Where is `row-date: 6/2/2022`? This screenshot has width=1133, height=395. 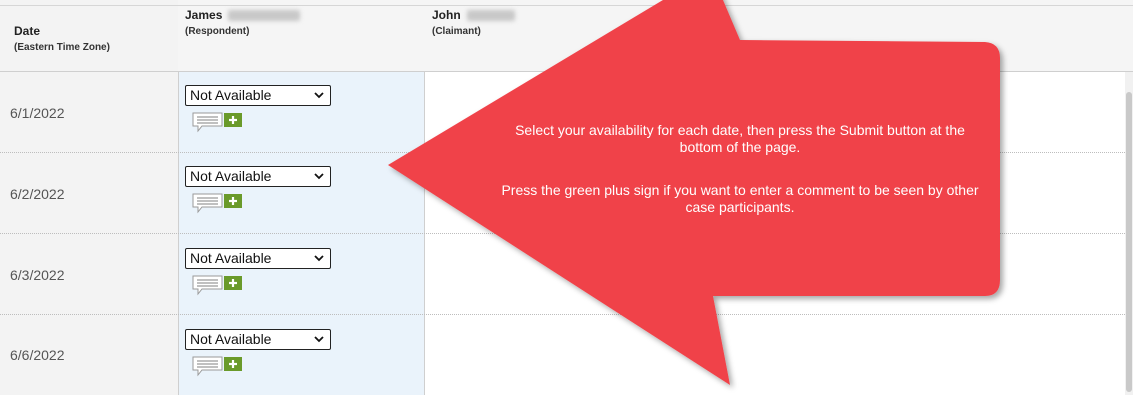 row-date: 6/2/2022 is located at coordinates (37, 194).